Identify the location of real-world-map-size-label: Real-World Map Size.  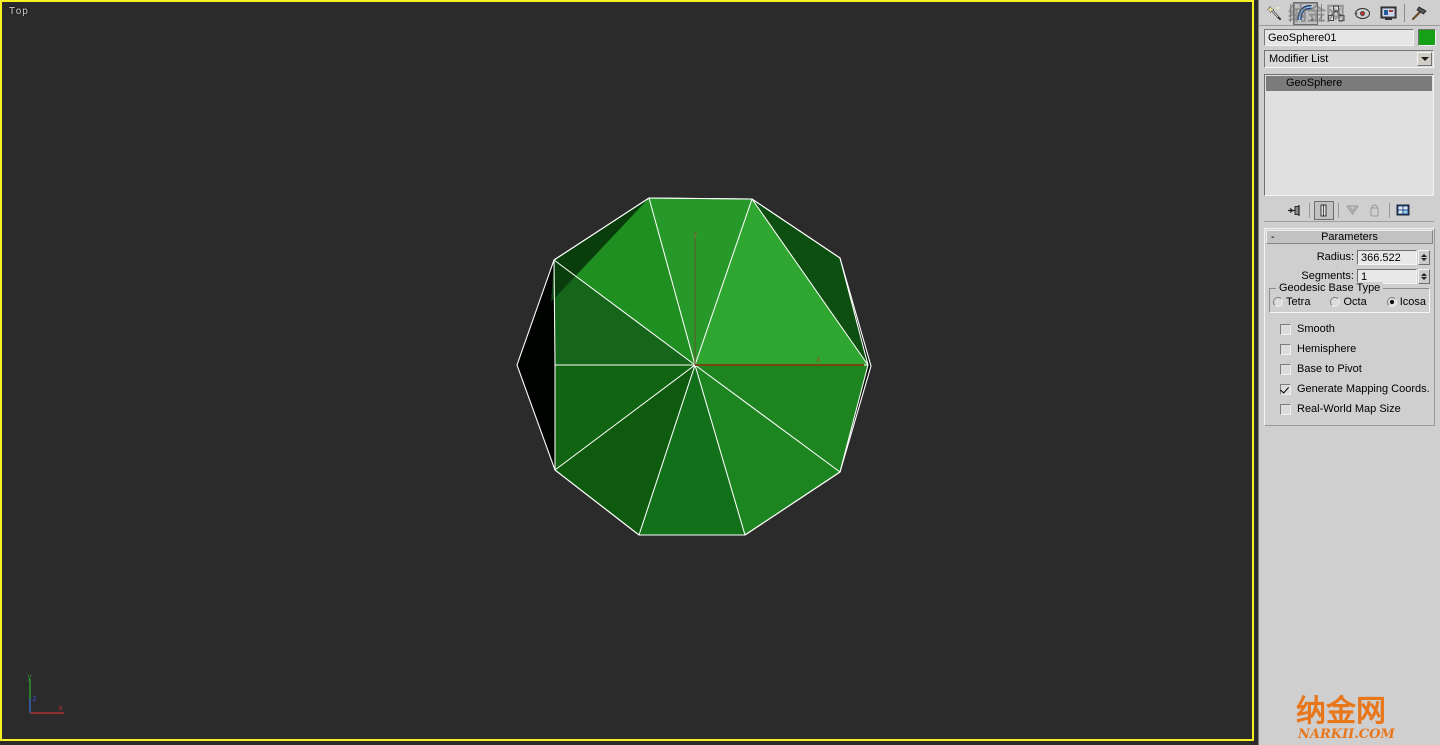
(1349, 409).